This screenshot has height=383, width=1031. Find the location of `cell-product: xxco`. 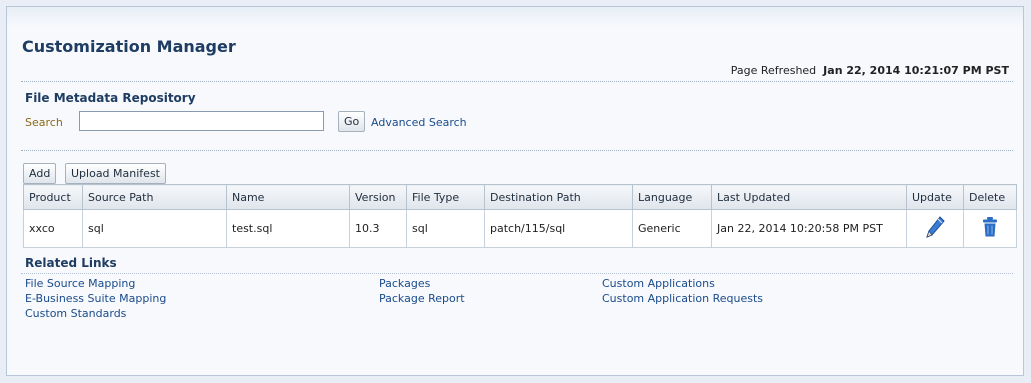

cell-product: xxco is located at coordinates (53, 228).